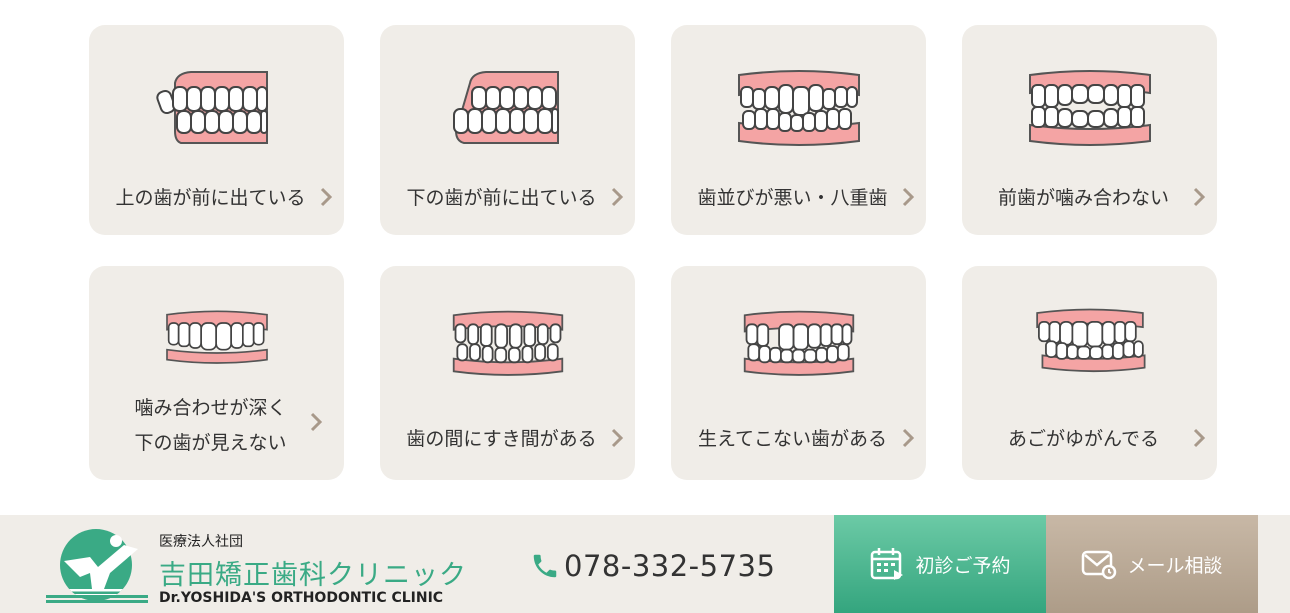  Describe the element at coordinates (792, 198) in the screenshot. I see `symptom-label: 歯並びが悪い・八重歯` at that location.